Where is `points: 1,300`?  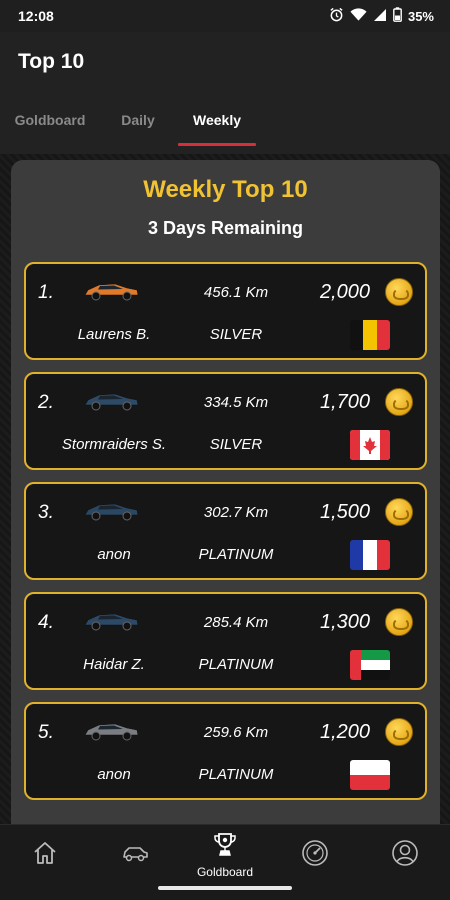 points: 1,300 is located at coordinates (344, 622).